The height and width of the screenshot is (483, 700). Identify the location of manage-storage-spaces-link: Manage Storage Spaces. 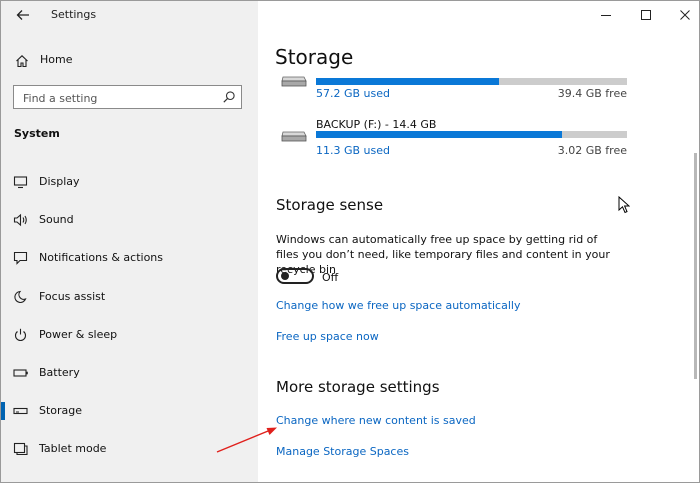
(342, 451).